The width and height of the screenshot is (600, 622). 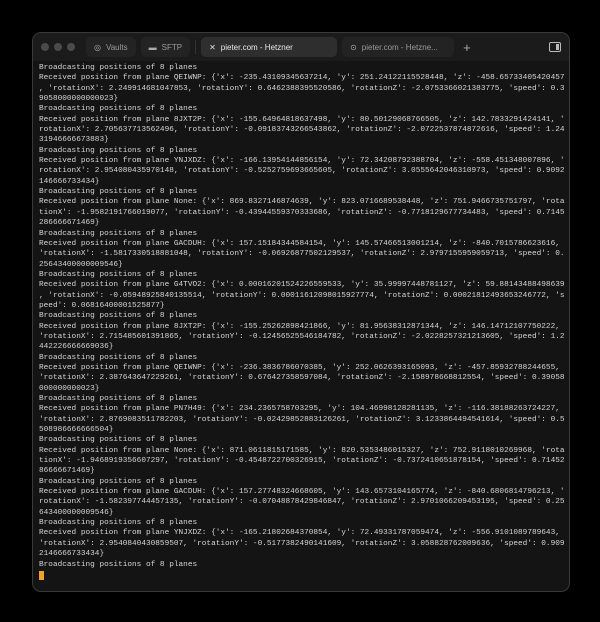 What do you see at coordinates (69, 181) in the screenshot?
I see `terminal-line: 146666733434}` at bounding box center [69, 181].